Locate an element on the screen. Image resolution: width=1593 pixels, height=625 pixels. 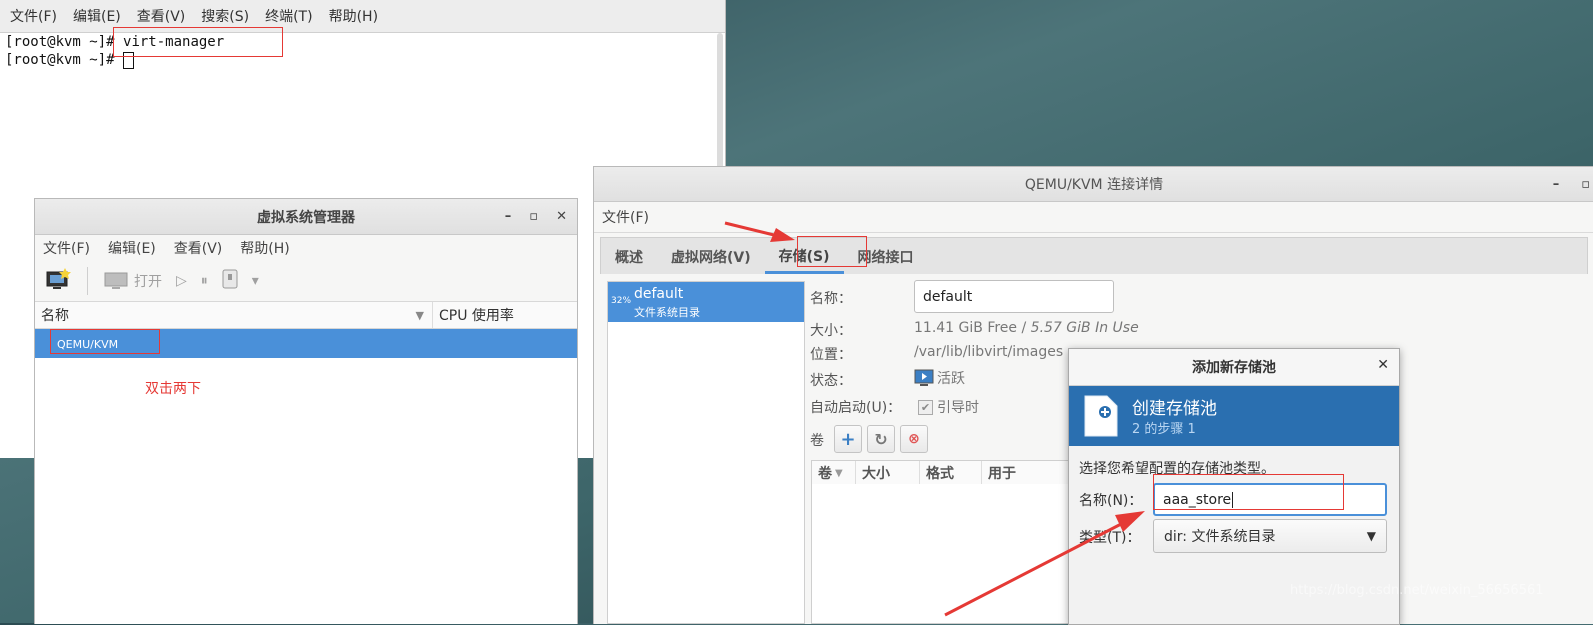
terminal-menu-help: 帮助(H) is located at coordinates (353, 16).